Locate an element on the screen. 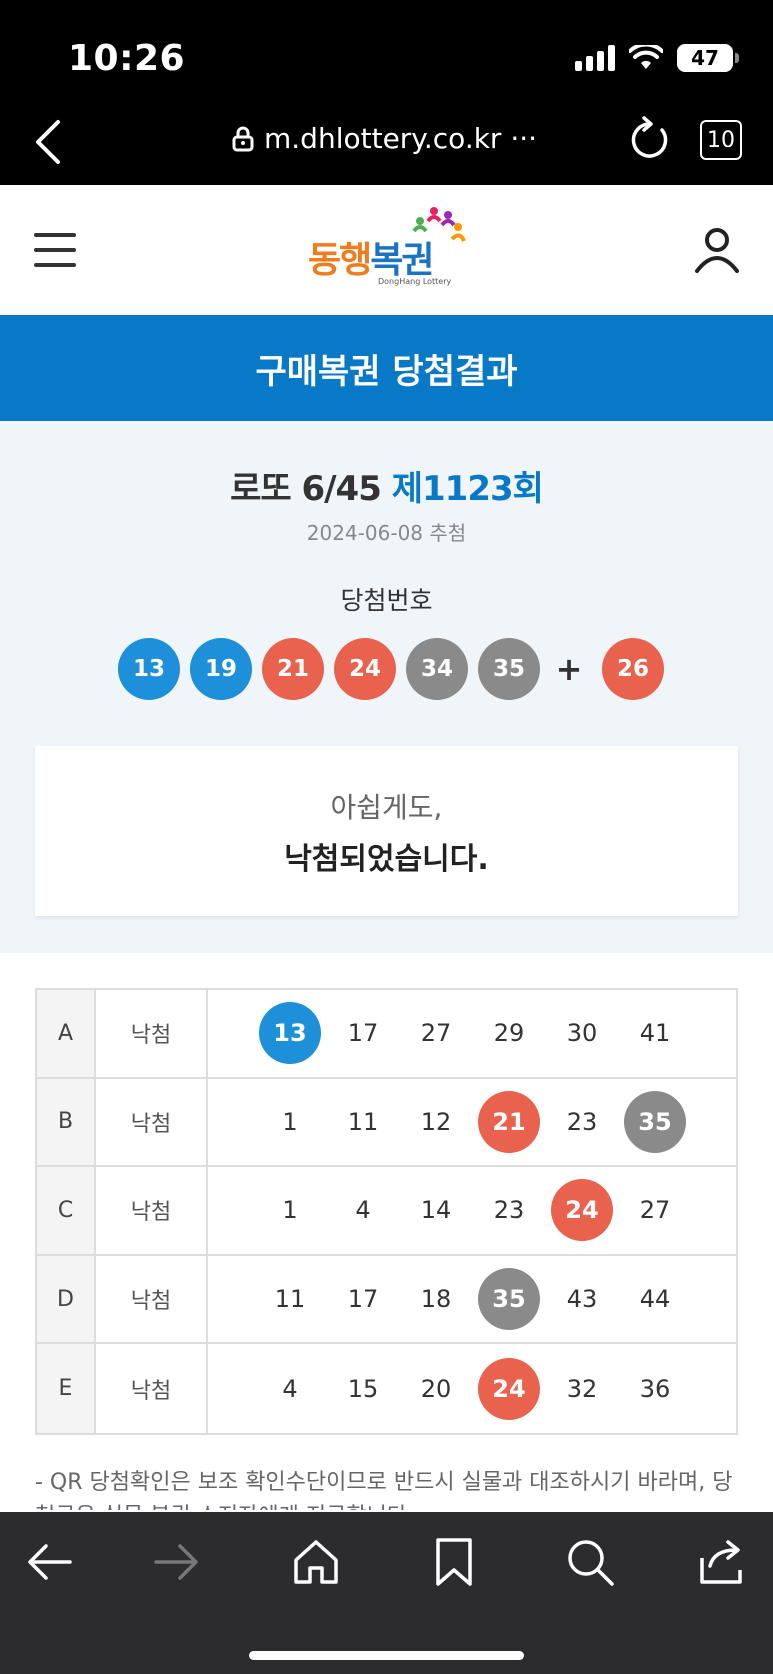 The width and height of the screenshot is (773, 1674). status-icons: 47 is located at coordinates (657, 58).